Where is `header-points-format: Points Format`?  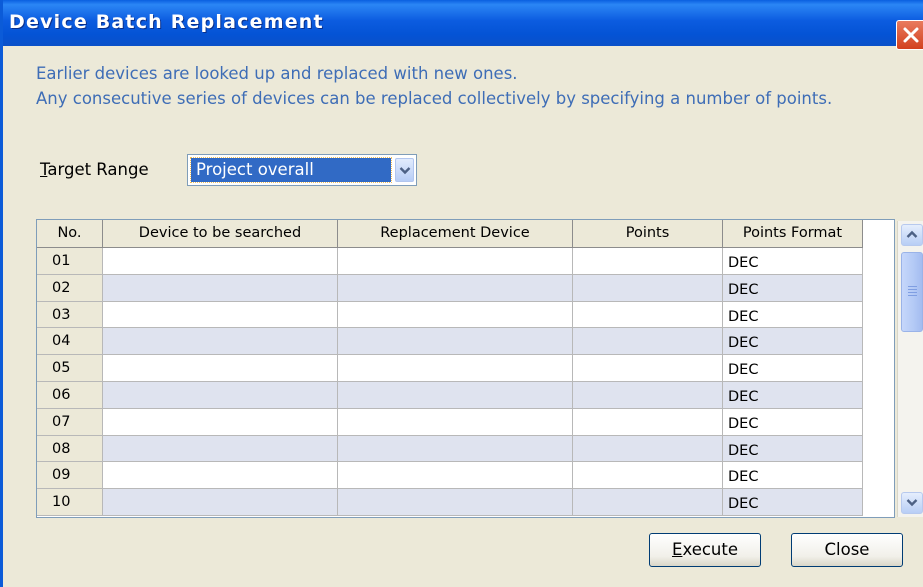
header-points-format: Points Format is located at coordinates (793, 234).